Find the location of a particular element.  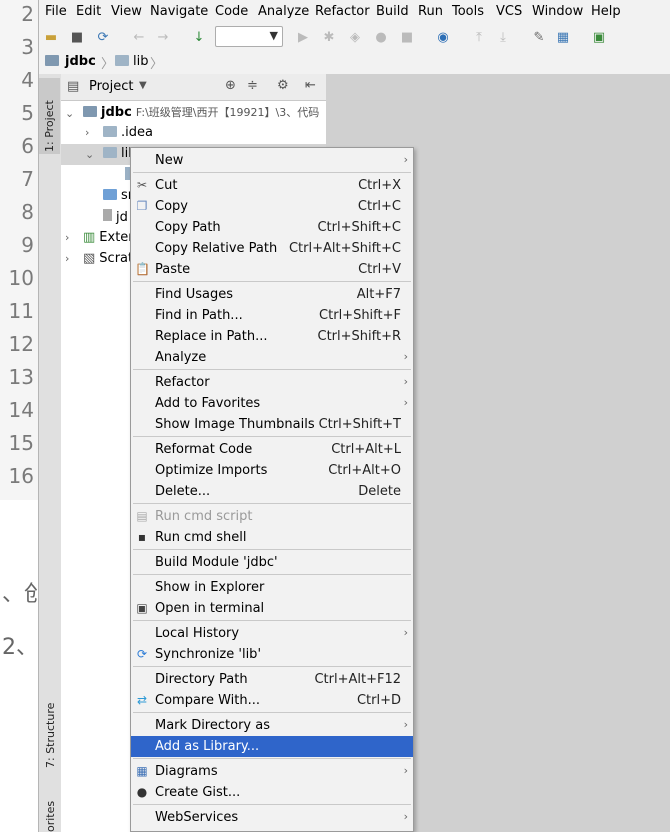

menu-item-find-usages: Find Usages Alt+F7 is located at coordinates (272, 294).